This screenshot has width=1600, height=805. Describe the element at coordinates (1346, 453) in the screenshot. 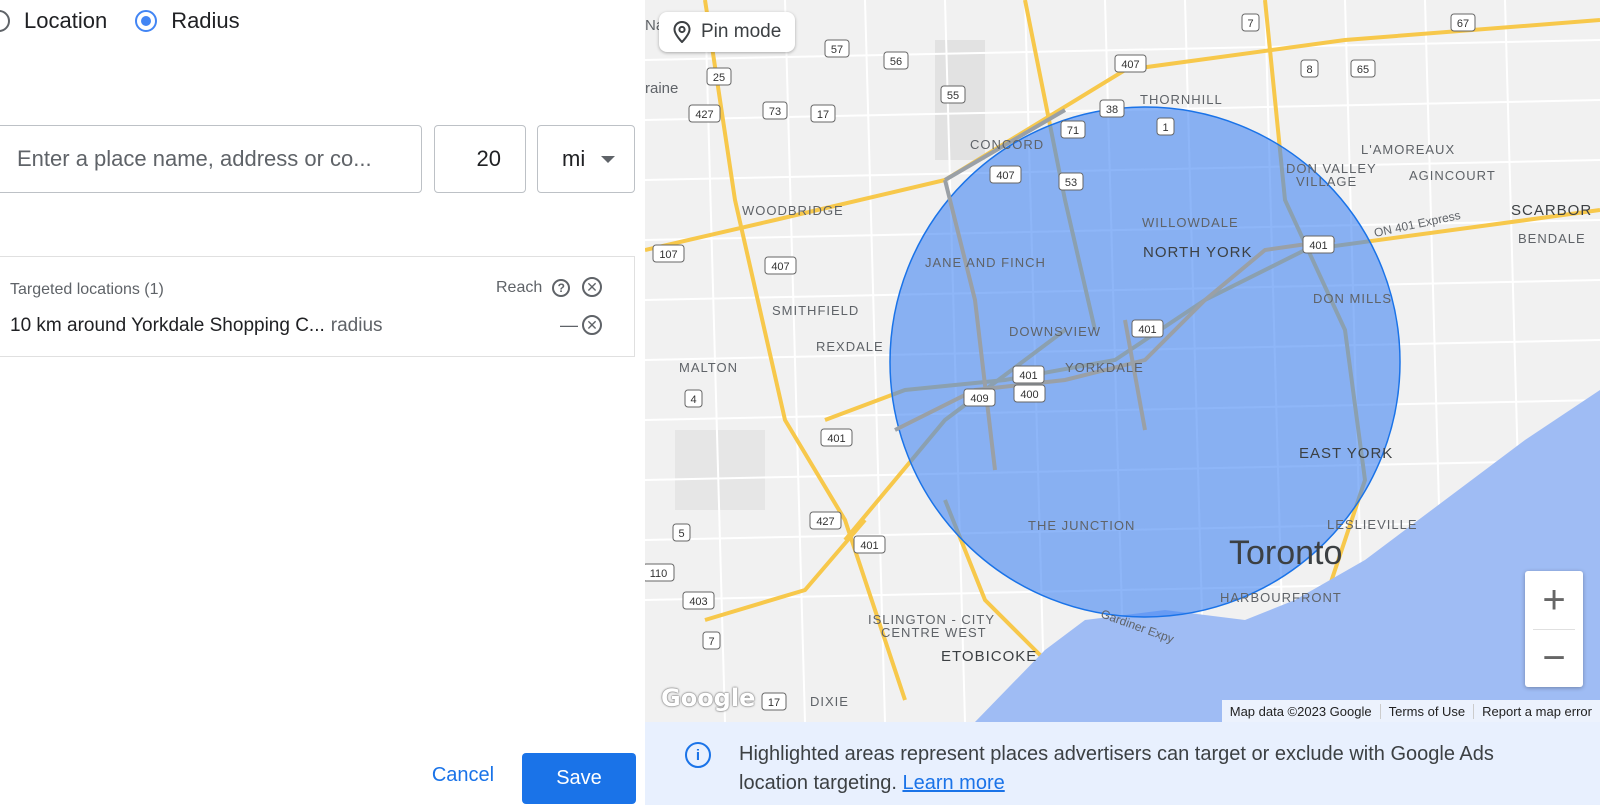

I see `label-east-york: EAST YORK` at that location.